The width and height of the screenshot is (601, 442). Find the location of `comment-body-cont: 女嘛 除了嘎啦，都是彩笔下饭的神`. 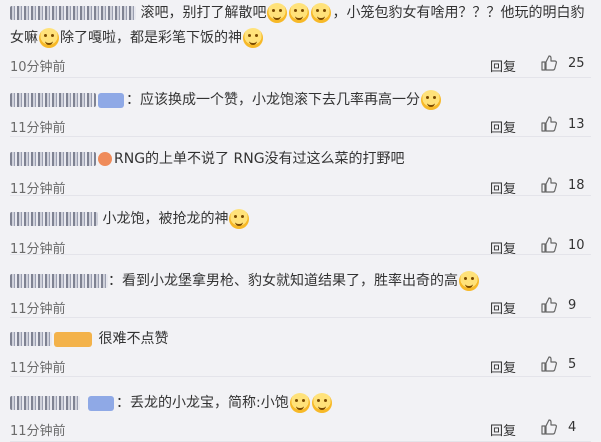

comment-body-cont: 女嘛 除了嘎啦，都是彩笔下饭的神 is located at coordinates (298, 38).